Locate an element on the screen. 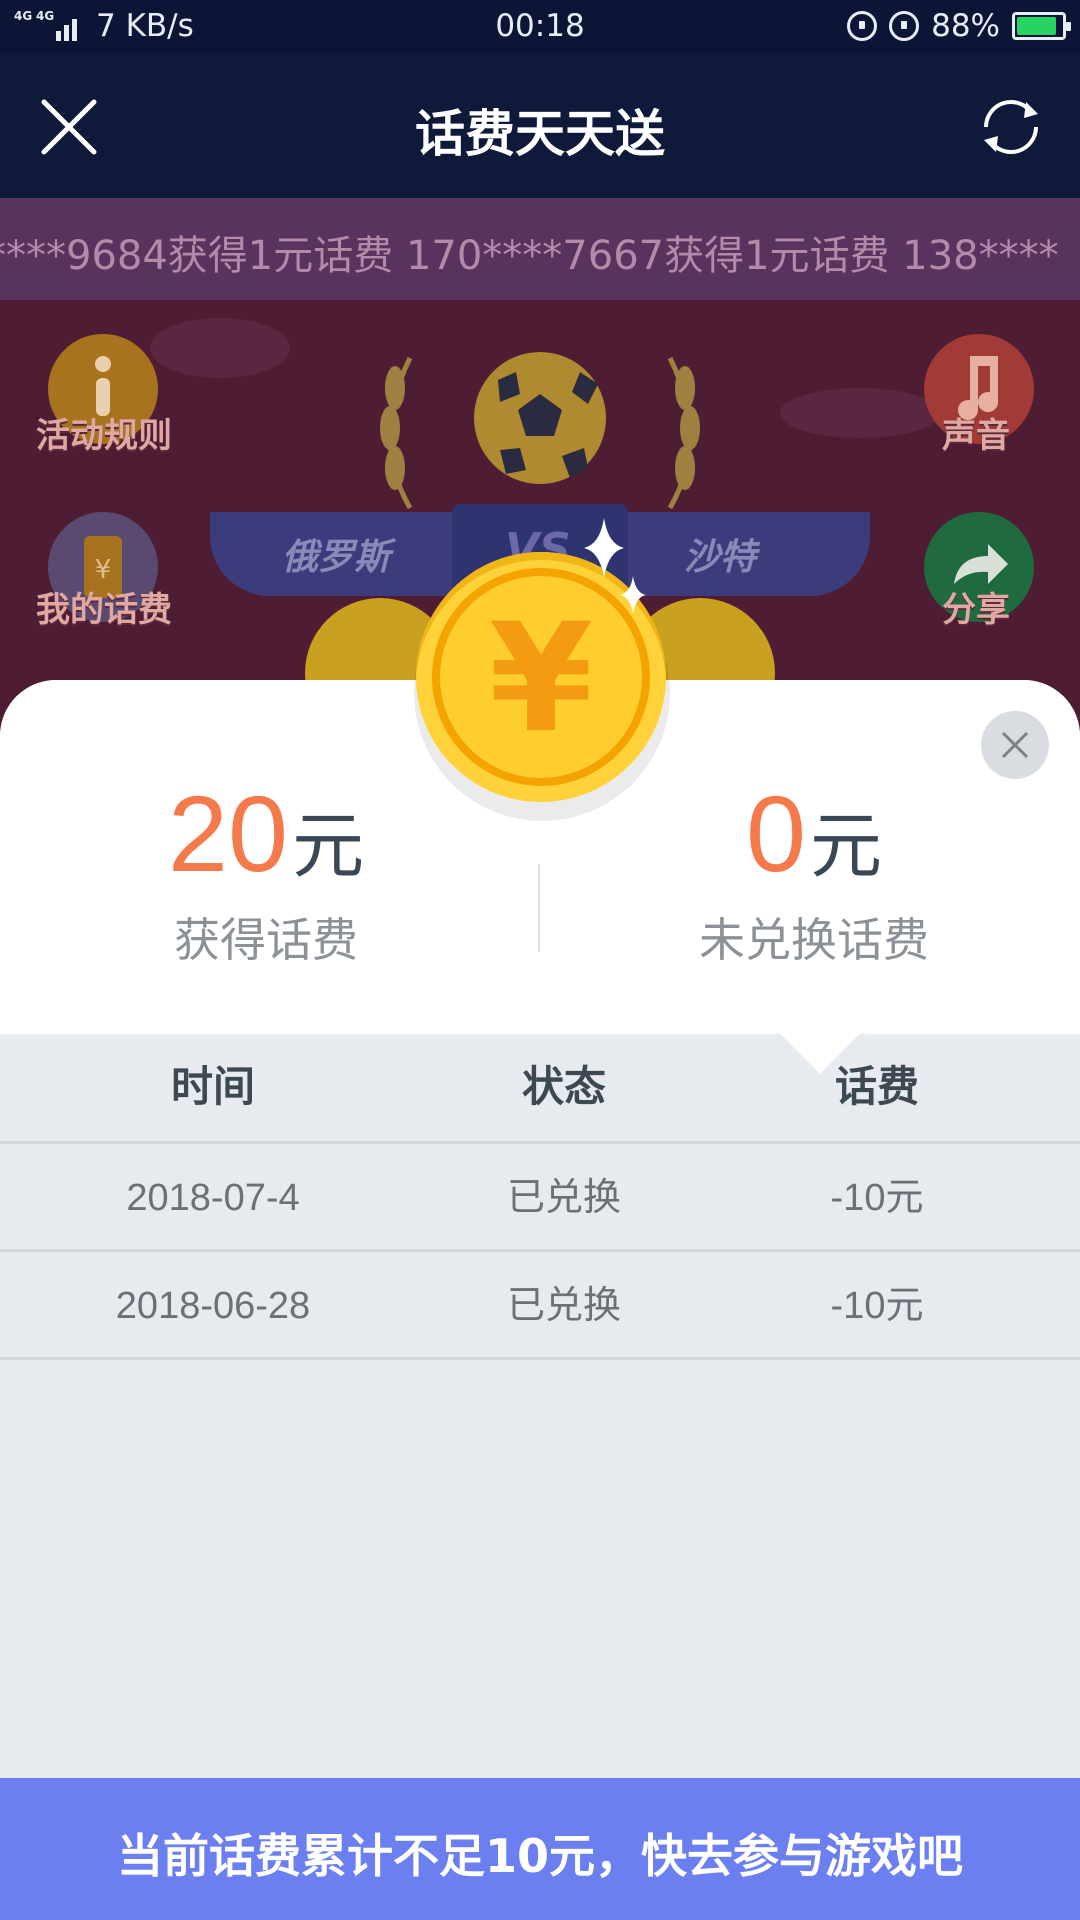  alarm-icon is located at coordinates (904, 26).